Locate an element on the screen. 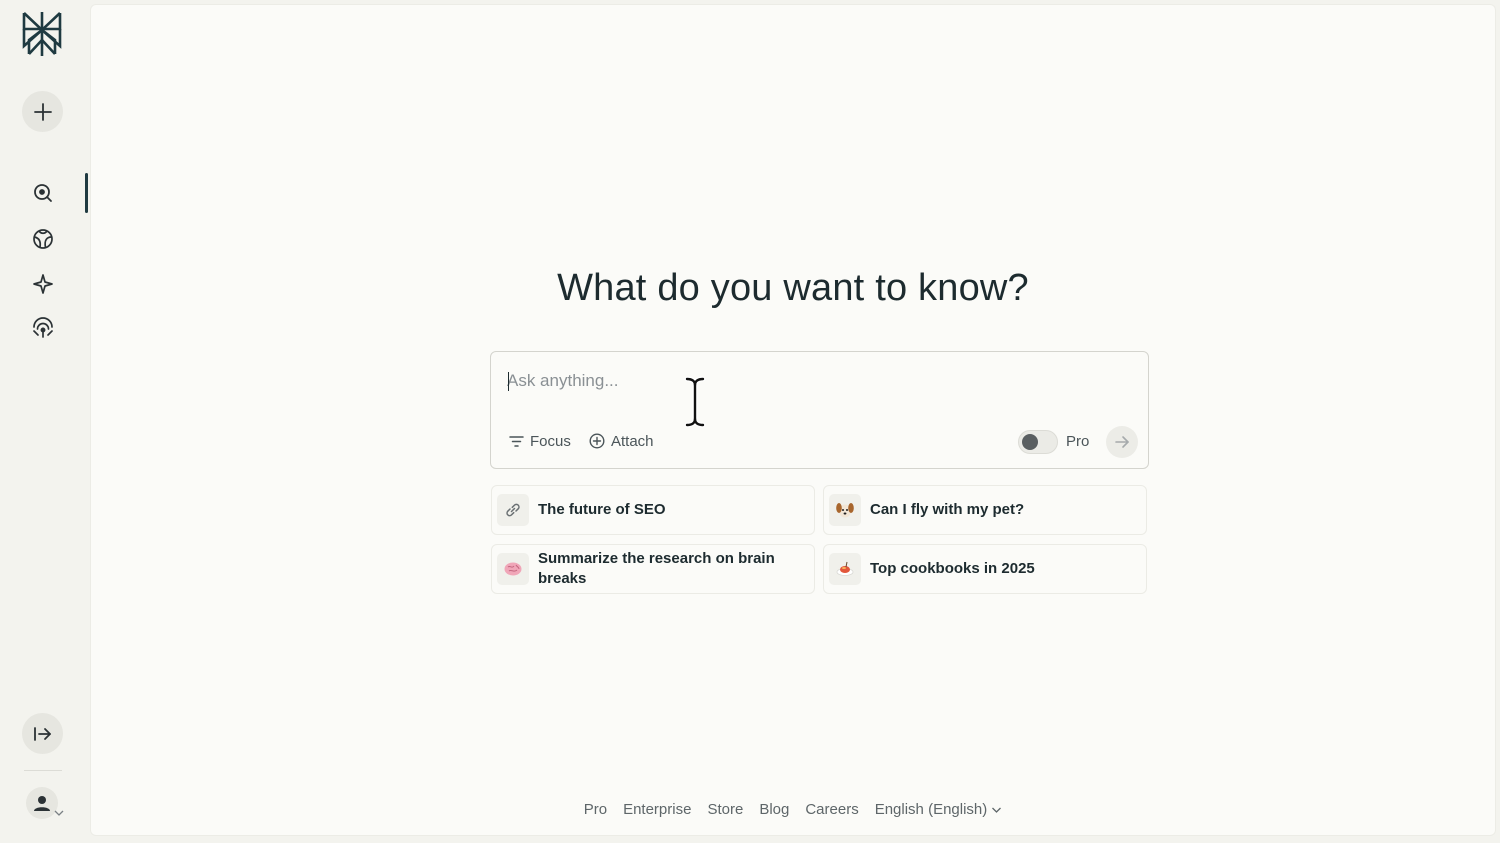 The width and height of the screenshot is (1500, 843). sidebar is located at coordinates (44, 421).